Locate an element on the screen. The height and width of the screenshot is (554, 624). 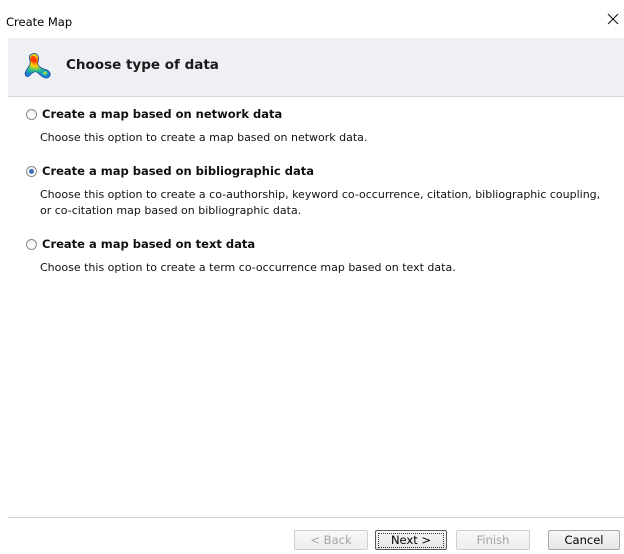
cancel-button: Cancel is located at coordinates (584, 540).